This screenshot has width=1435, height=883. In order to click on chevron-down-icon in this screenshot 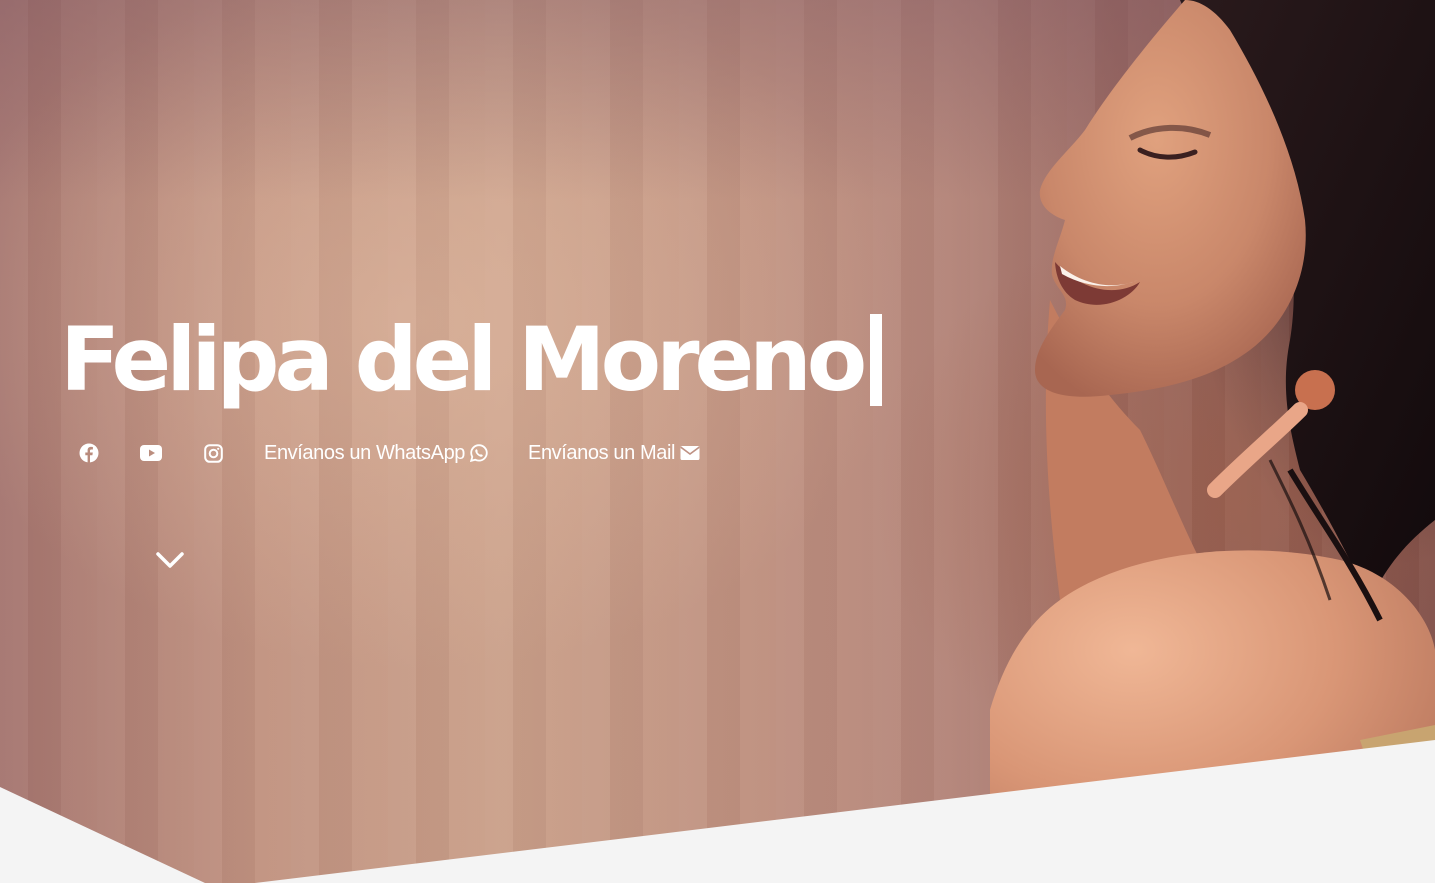, I will do `click(170, 560)`.